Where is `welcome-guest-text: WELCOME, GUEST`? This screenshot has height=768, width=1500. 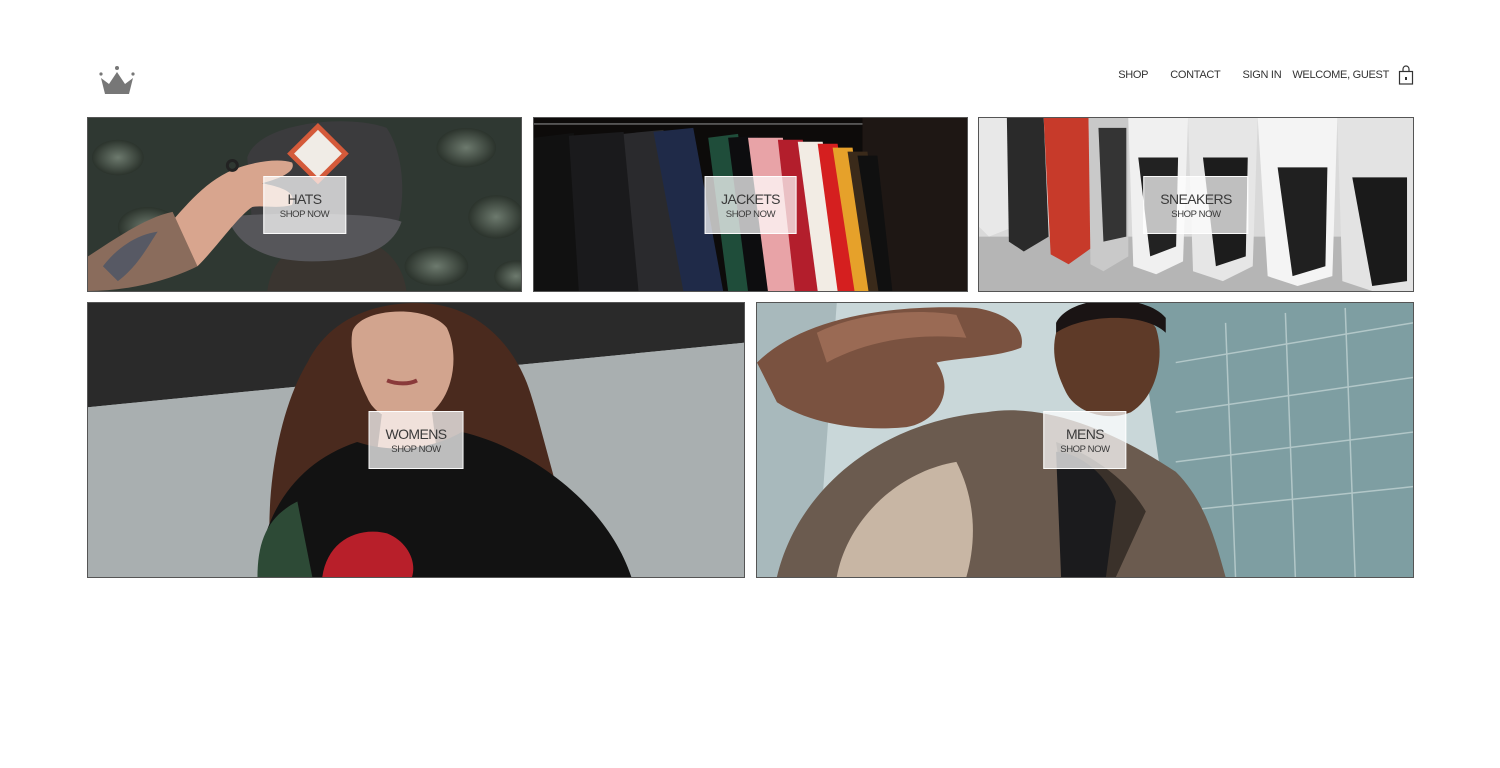
welcome-guest-text: WELCOME, GUEST is located at coordinates (1340, 75).